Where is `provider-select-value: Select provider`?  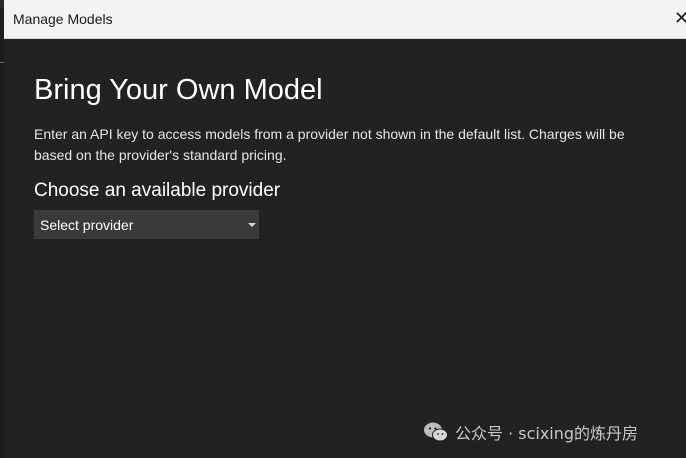 provider-select-value: Select provider is located at coordinates (87, 225).